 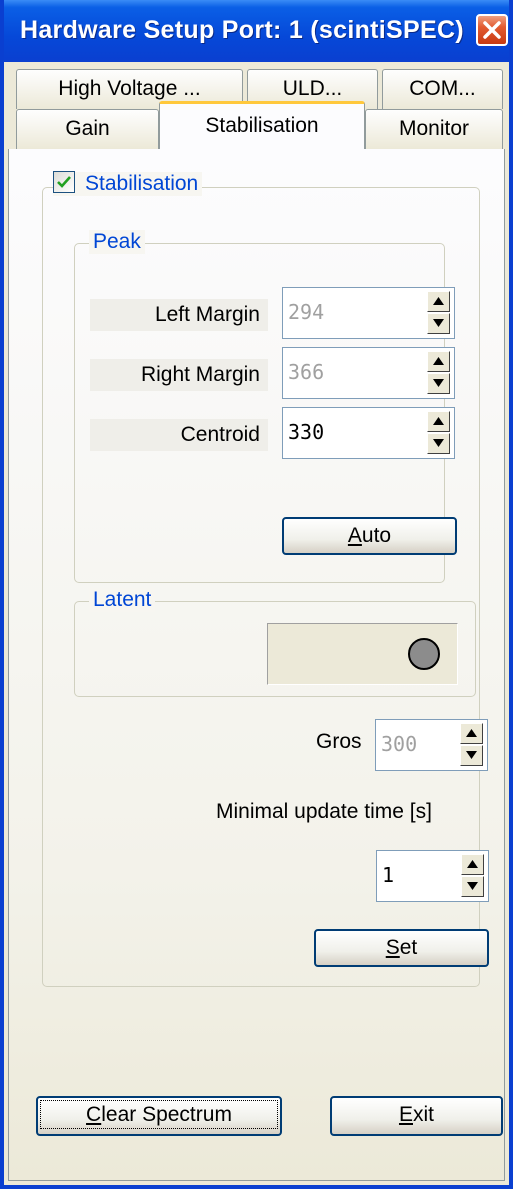 What do you see at coordinates (434, 129) in the screenshot?
I see `tab-monitor: Monitor` at bounding box center [434, 129].